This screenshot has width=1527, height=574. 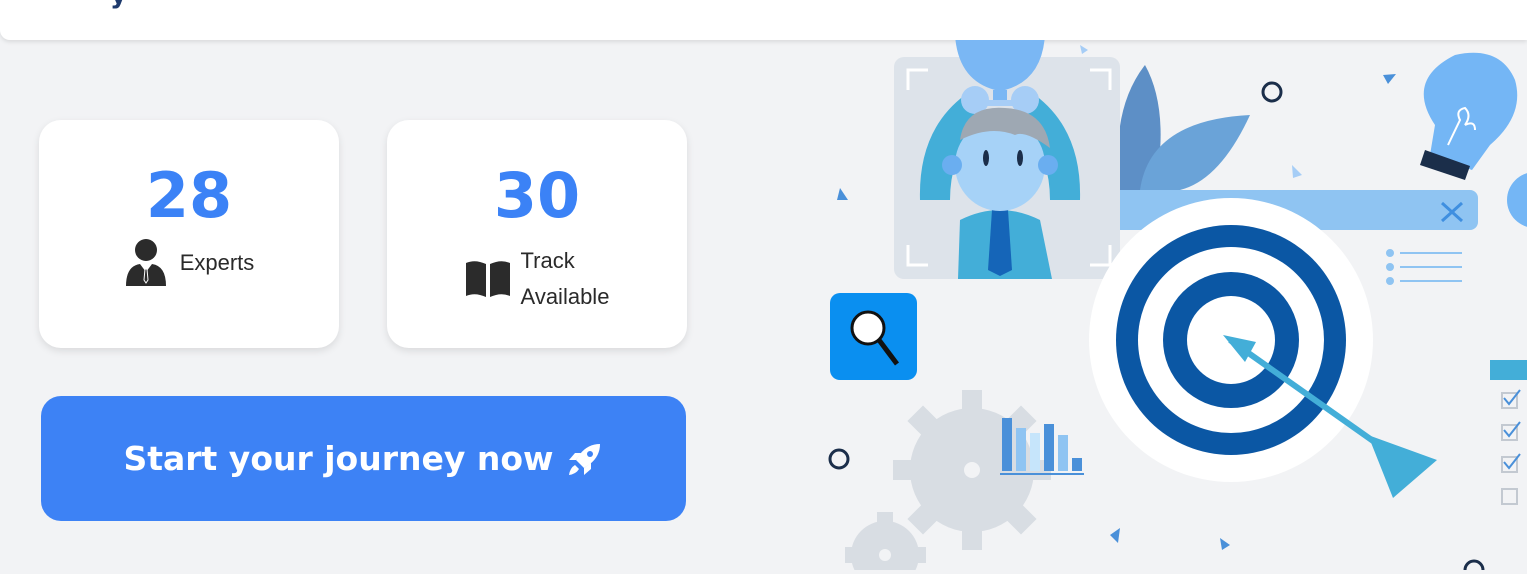 I want to click on magnifier-icon, so click(x=873, y=336).